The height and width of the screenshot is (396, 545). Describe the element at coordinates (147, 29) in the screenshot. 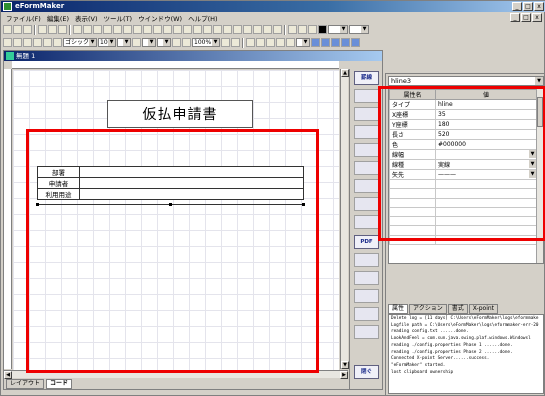

I see `field-tool-icon` at that location.